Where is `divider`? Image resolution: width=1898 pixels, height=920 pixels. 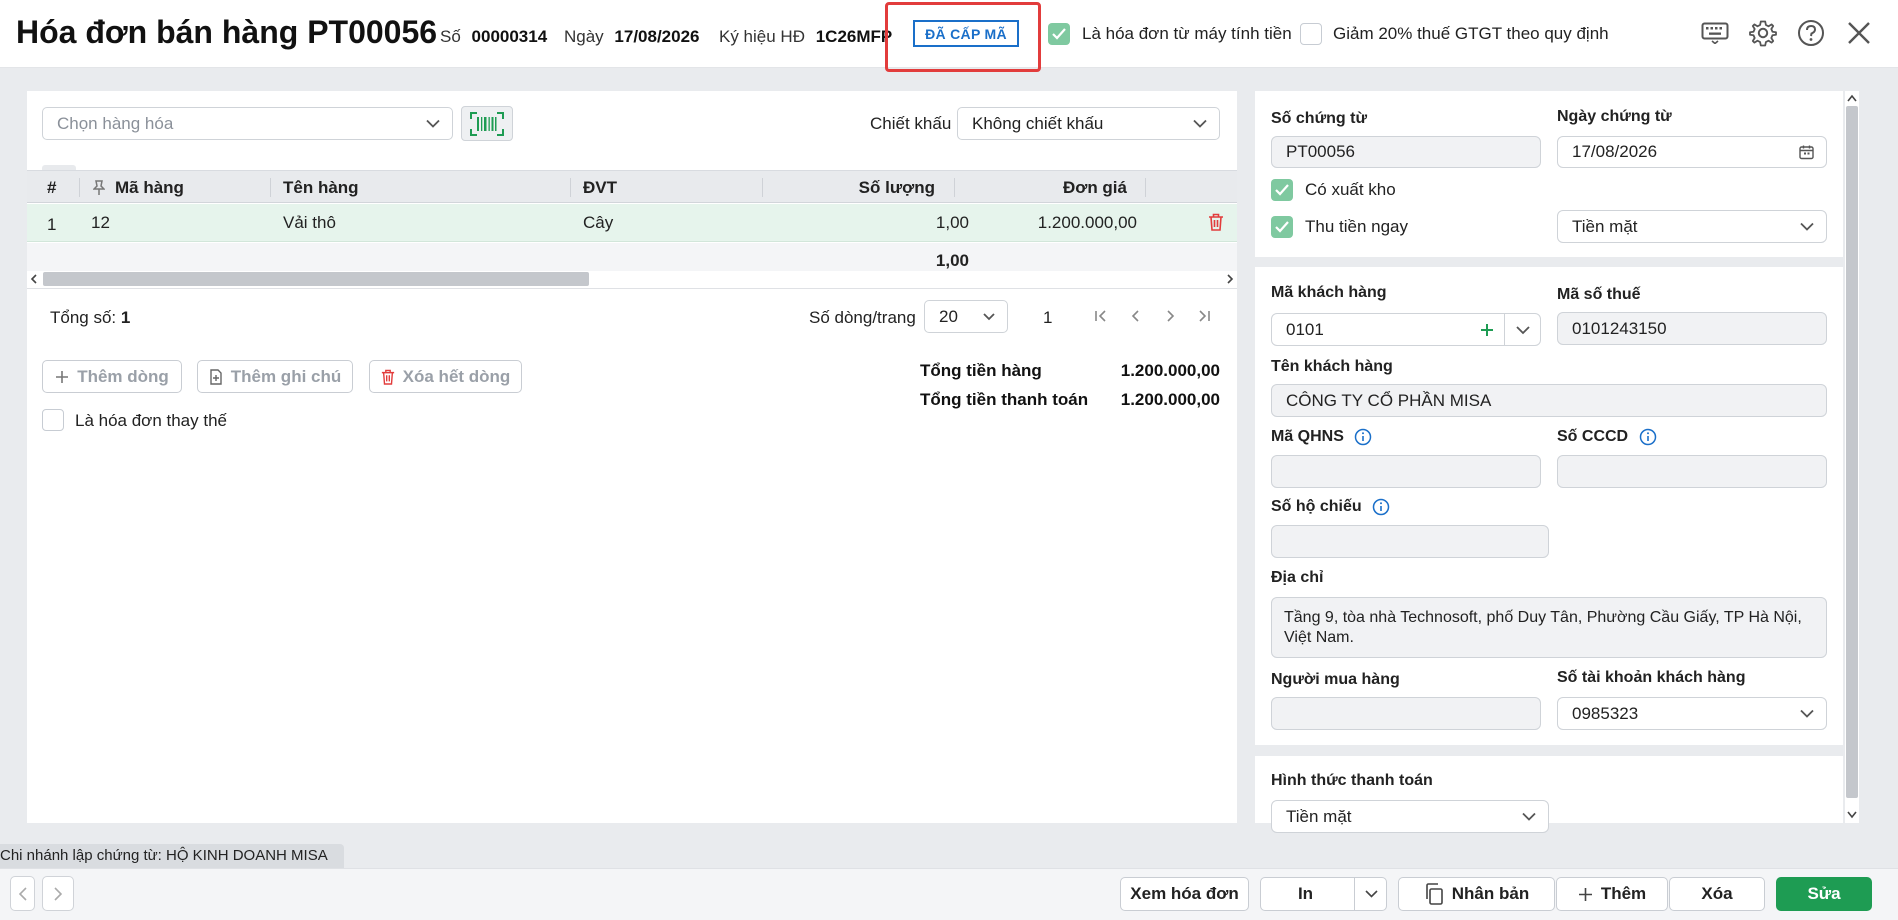 divider is located at coordinates (1354, 894).